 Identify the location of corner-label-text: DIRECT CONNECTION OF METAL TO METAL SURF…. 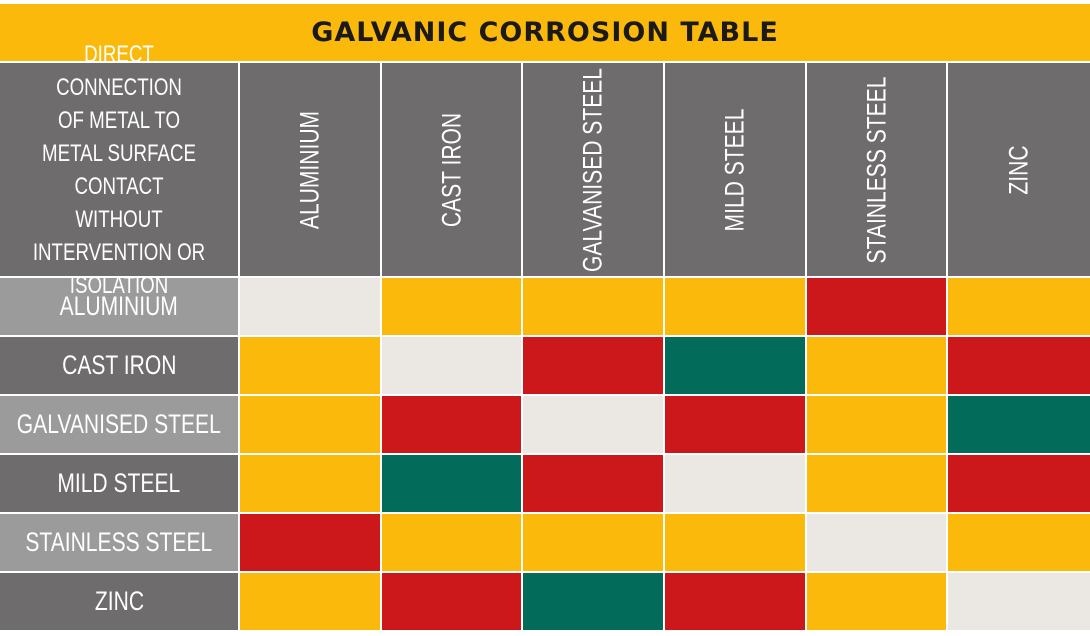
(119, 169).